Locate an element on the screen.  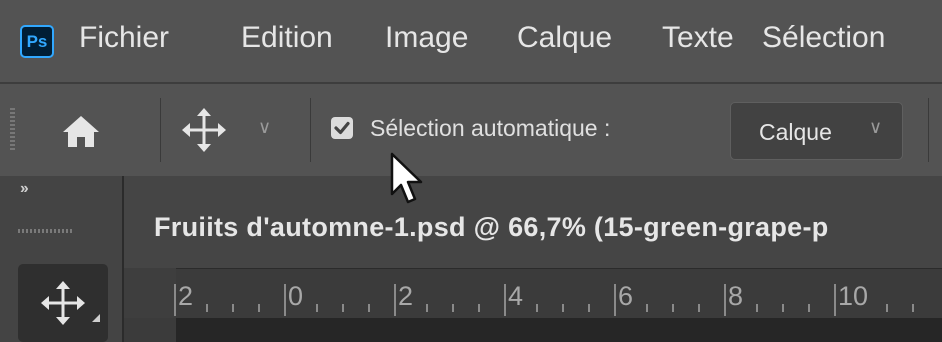
ruler-label: 6 is located at coordinates (626, 296).